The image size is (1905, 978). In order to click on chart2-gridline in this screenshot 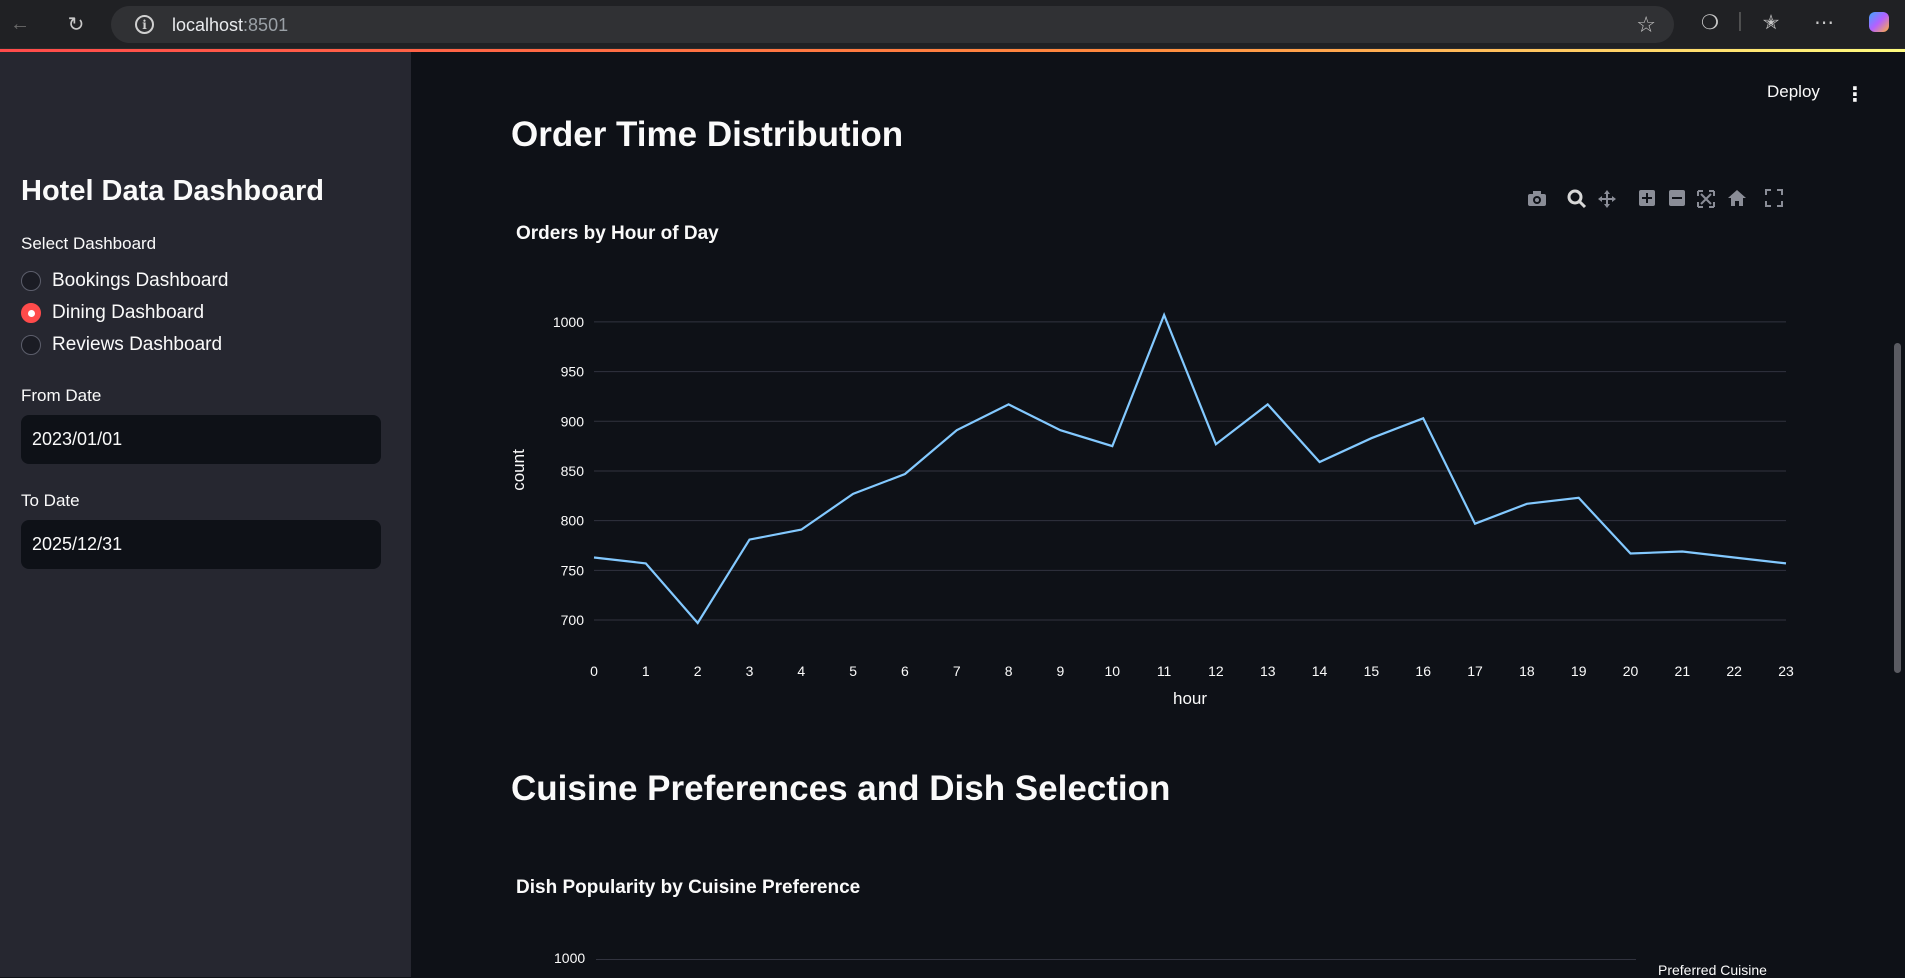, I will do `click(1116, 959)`.